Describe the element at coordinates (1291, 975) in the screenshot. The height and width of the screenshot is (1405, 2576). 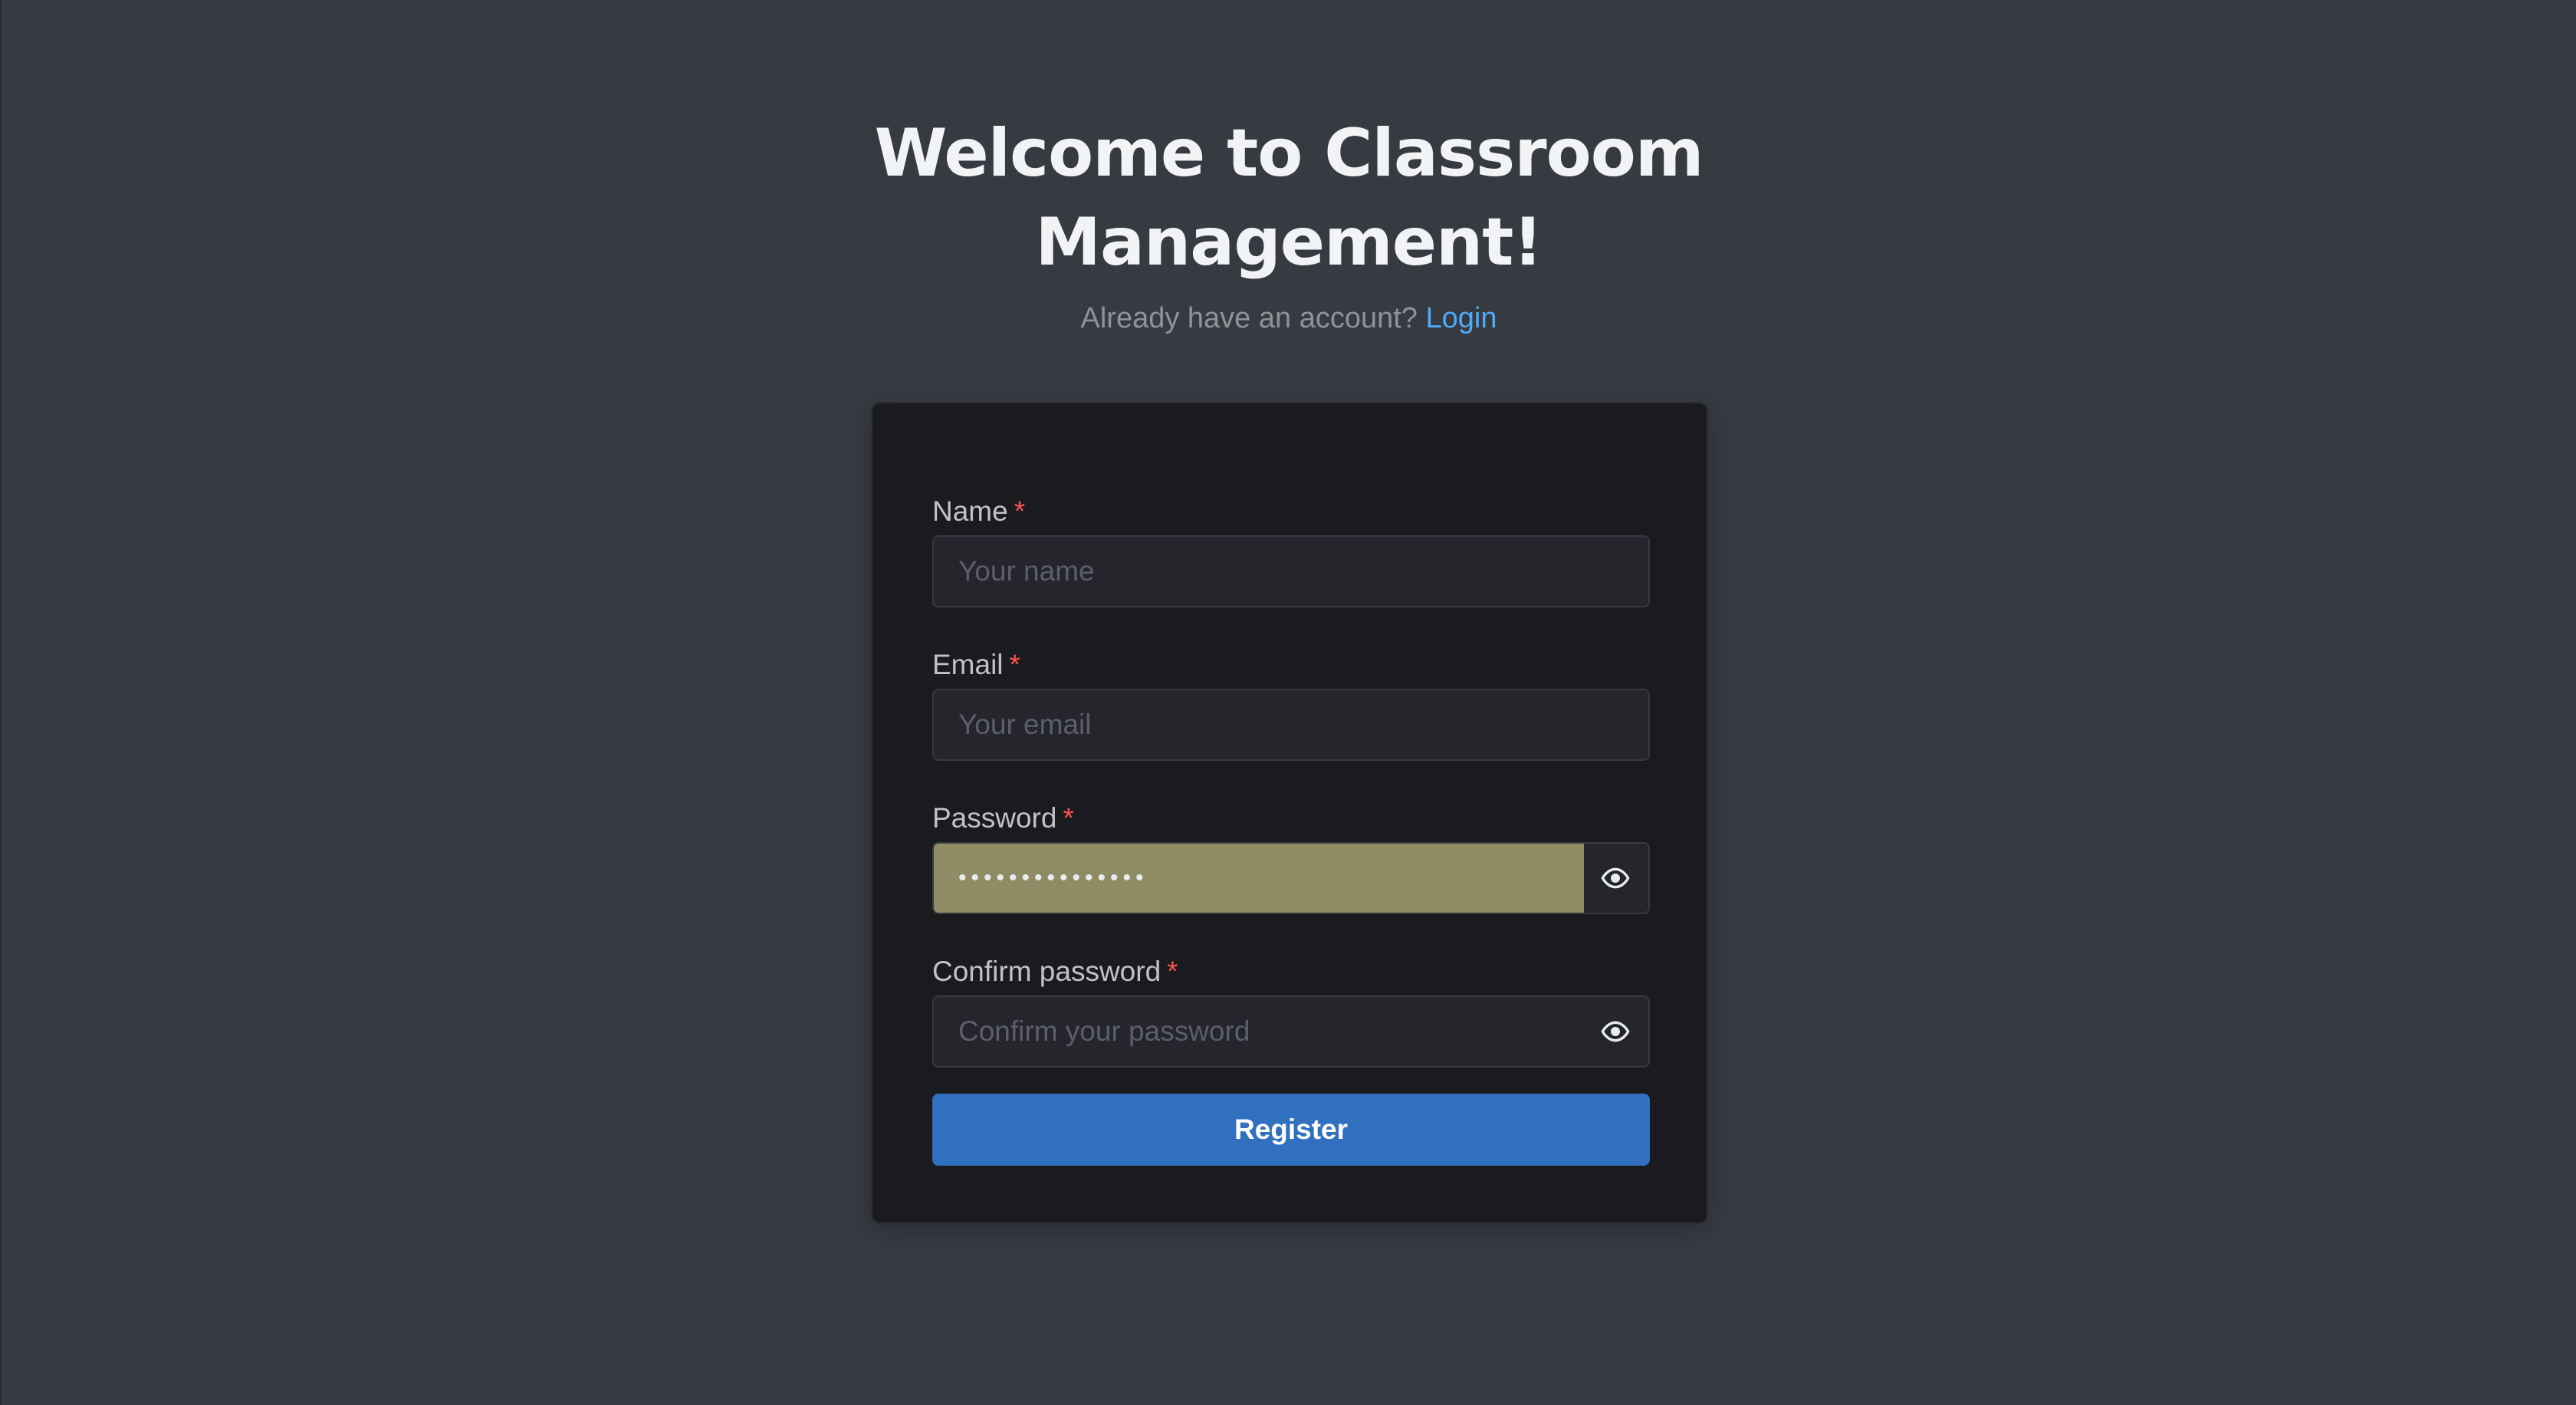
I see `confirm-password-label: Confirm password *` at that location.